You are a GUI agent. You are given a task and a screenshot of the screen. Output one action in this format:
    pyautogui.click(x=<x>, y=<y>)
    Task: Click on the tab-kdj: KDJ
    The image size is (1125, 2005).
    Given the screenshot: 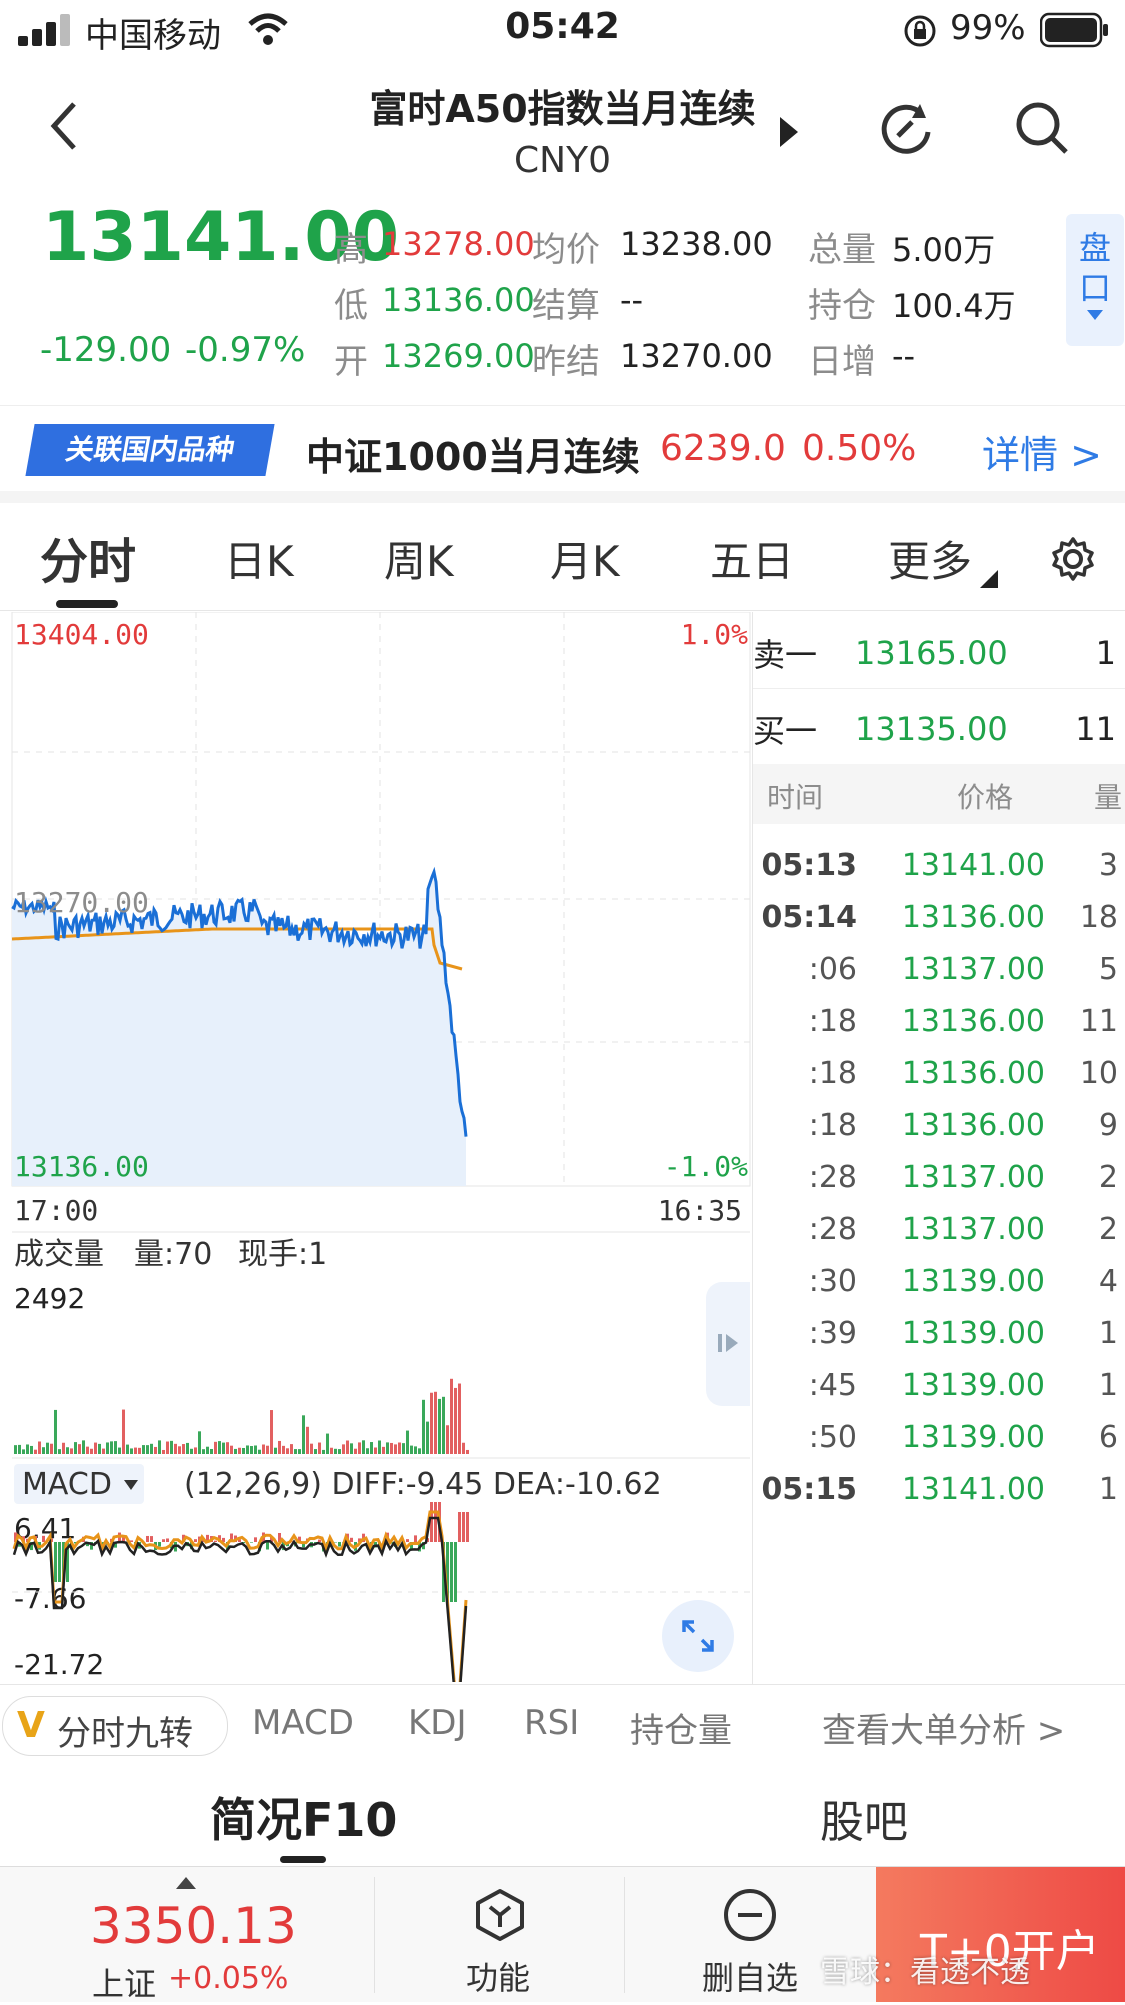 What is the action you would take?
    pyautogui.click(x=437, y=1723)
    